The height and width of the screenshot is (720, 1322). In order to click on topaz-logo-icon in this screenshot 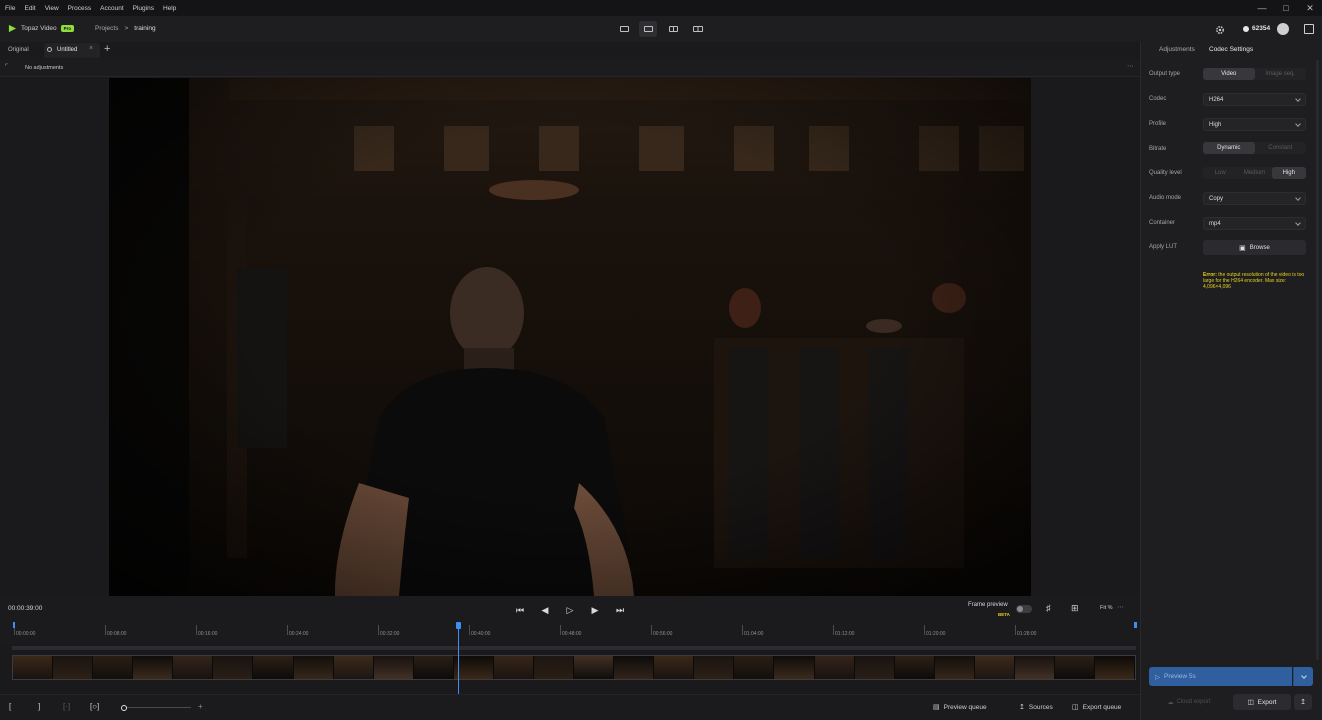, I will do `click(12, 28)`.